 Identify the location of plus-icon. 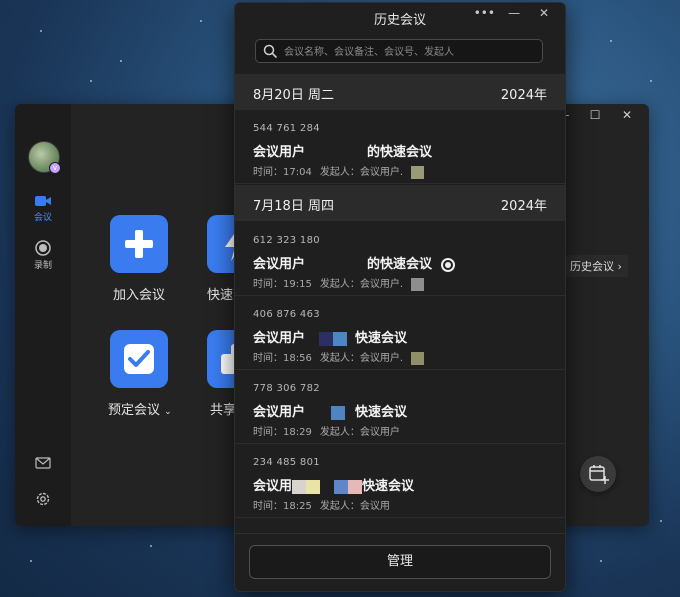
(139, 244).